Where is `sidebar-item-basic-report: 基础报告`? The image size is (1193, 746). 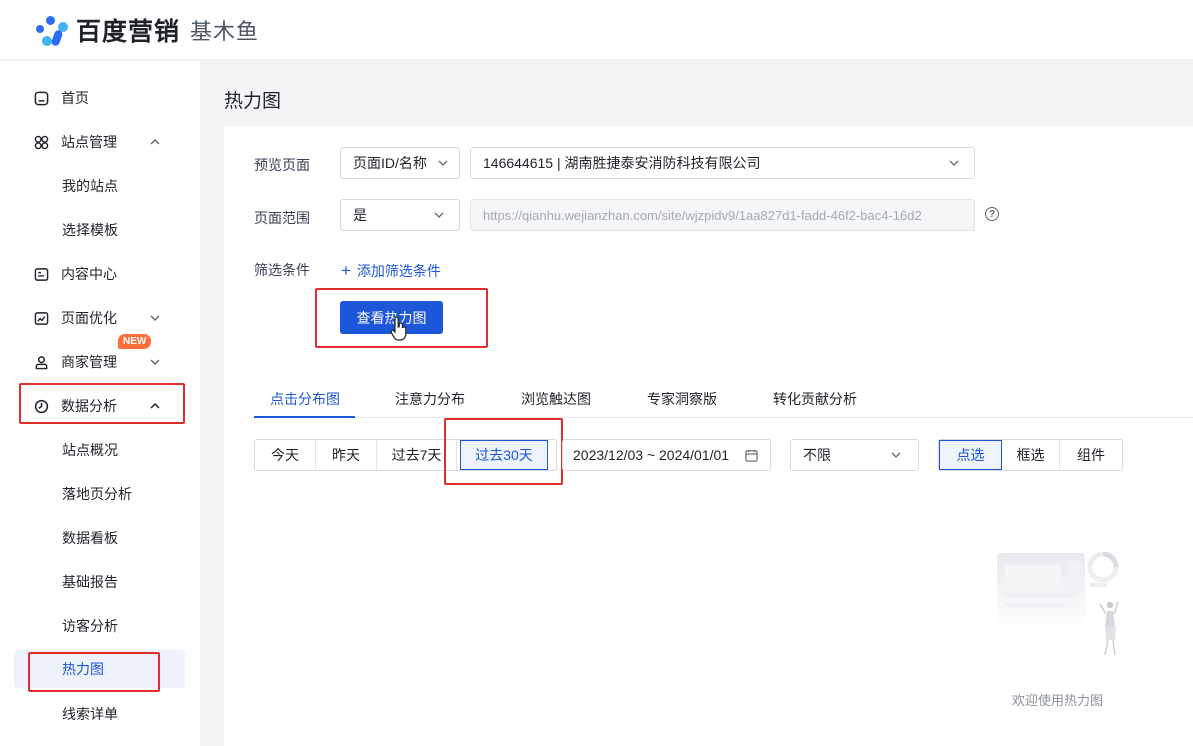
sidebar-item-basic-report: 基础报告 is located at coordinates (100, 582).